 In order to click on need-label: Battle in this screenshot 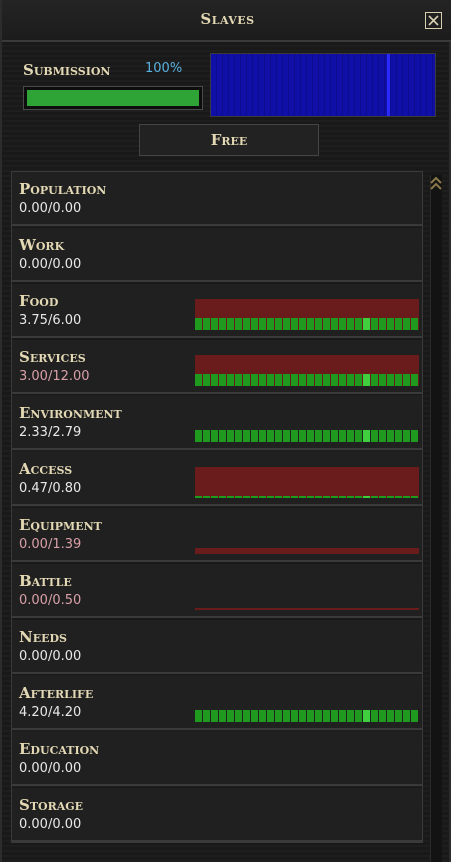, I will do `click(45, 581)`.